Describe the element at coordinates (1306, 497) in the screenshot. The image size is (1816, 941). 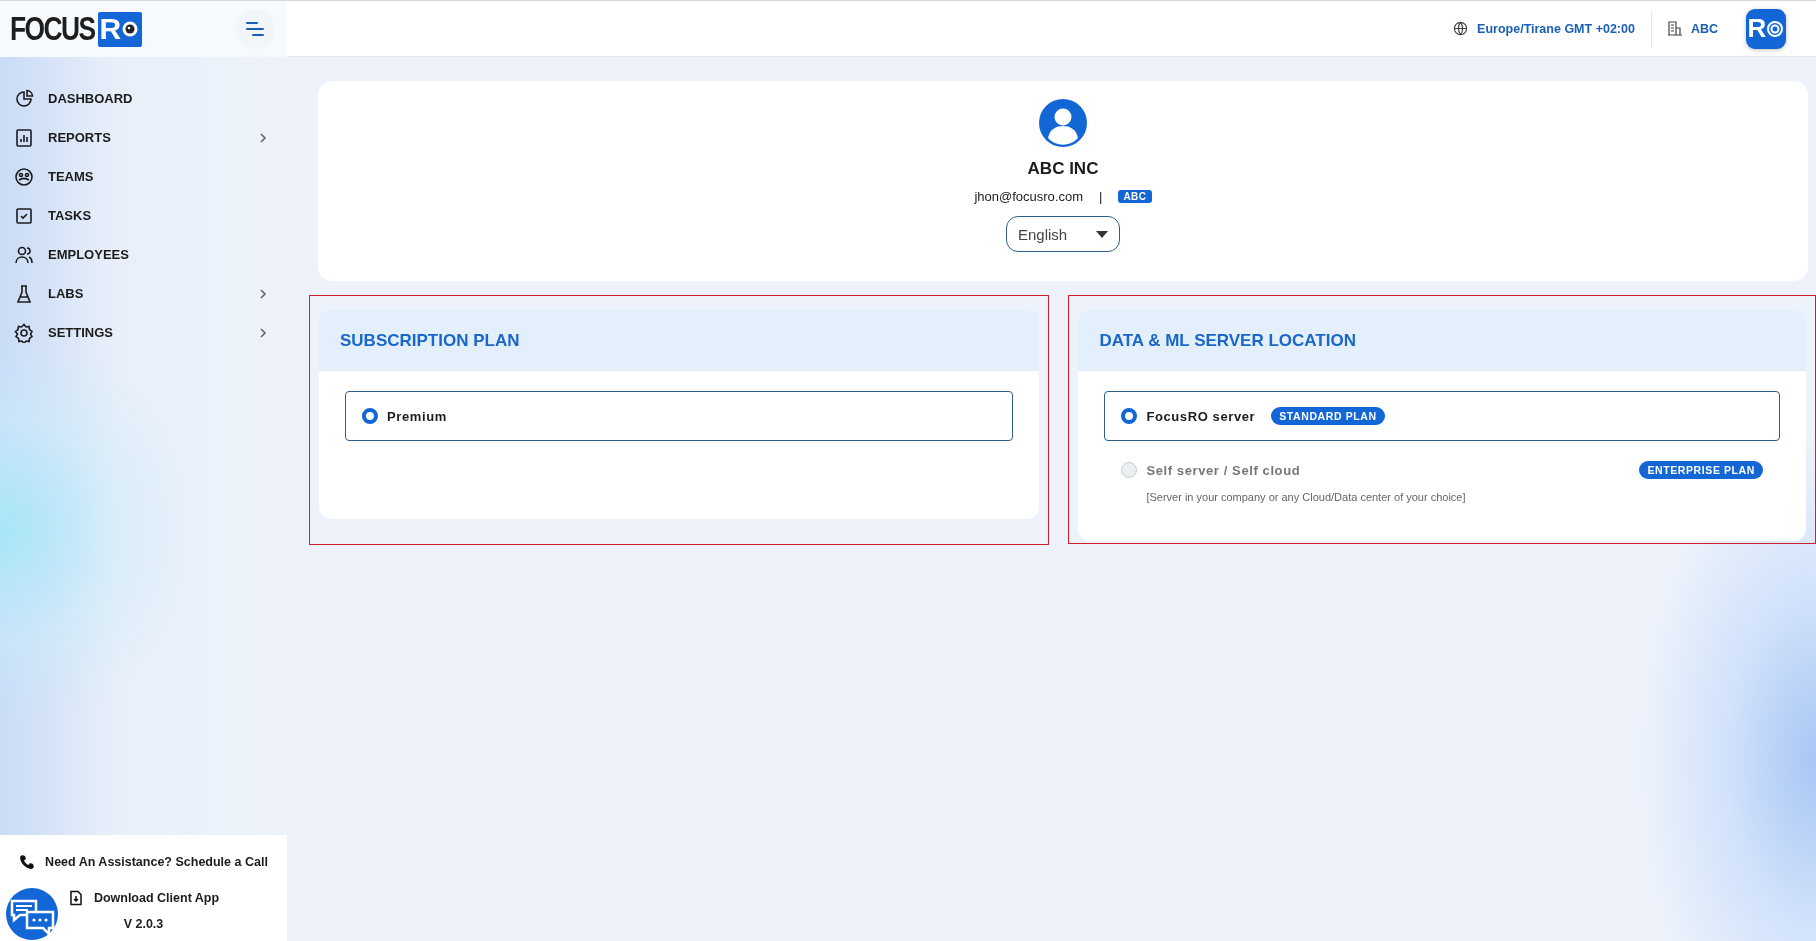
I see `option-note: [Server in your company or any Cloud/Data center of your choice]` at that location.